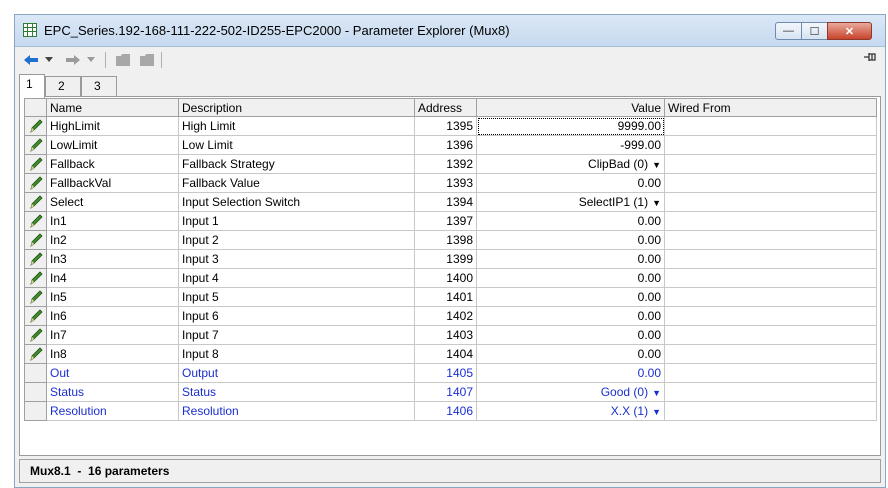 The width and height of the screenshot is (888, 488). What do you see at coordinates (63, 86) in the screenshot?
I see `tab-2: 2` at bounding box center [63, 86].